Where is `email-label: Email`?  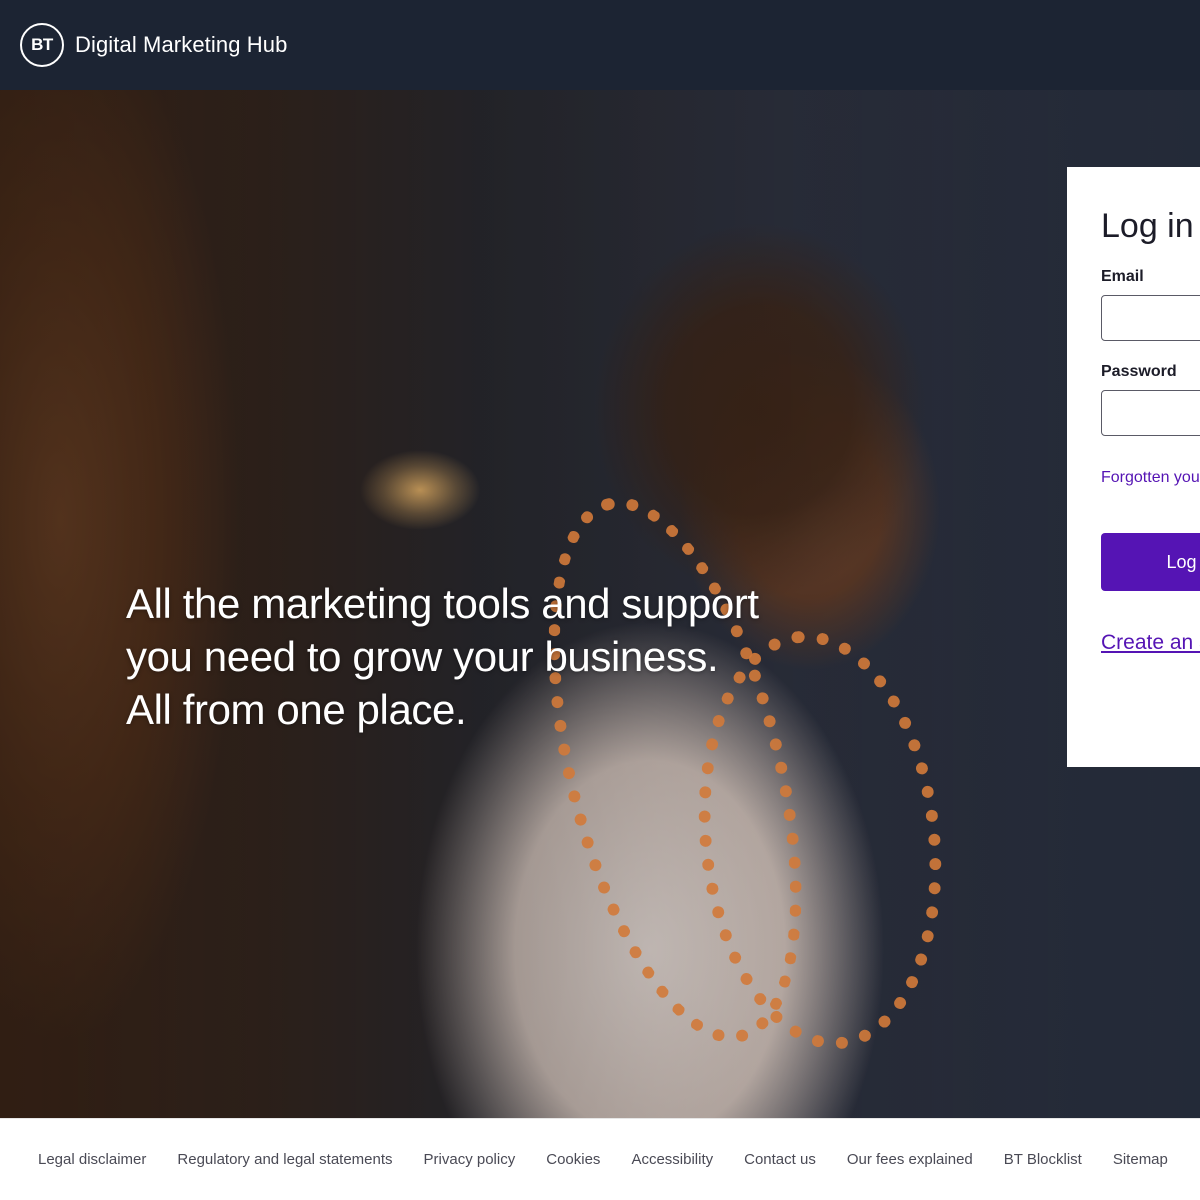 email-label: Email is located at coordinates (1122, 276).